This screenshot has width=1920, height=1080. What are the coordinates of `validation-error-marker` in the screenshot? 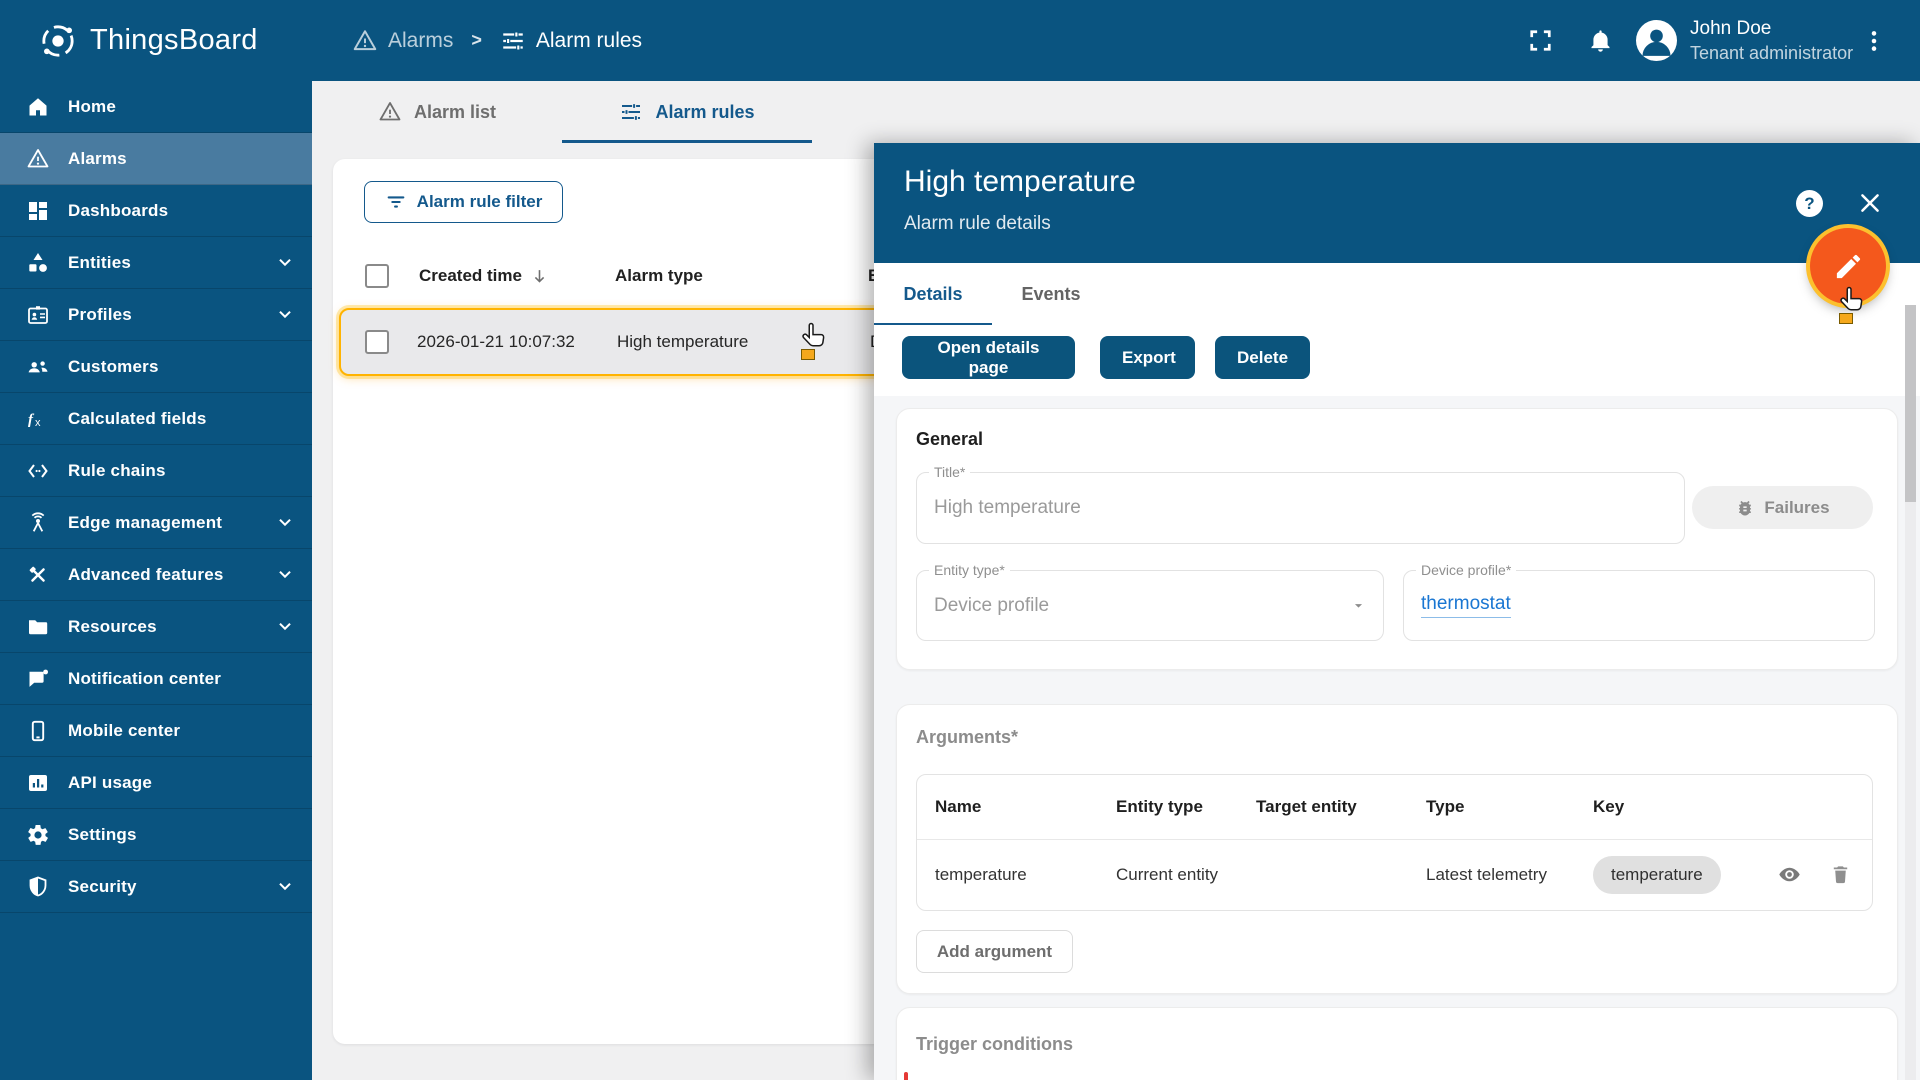 It's located at (906, 1076).